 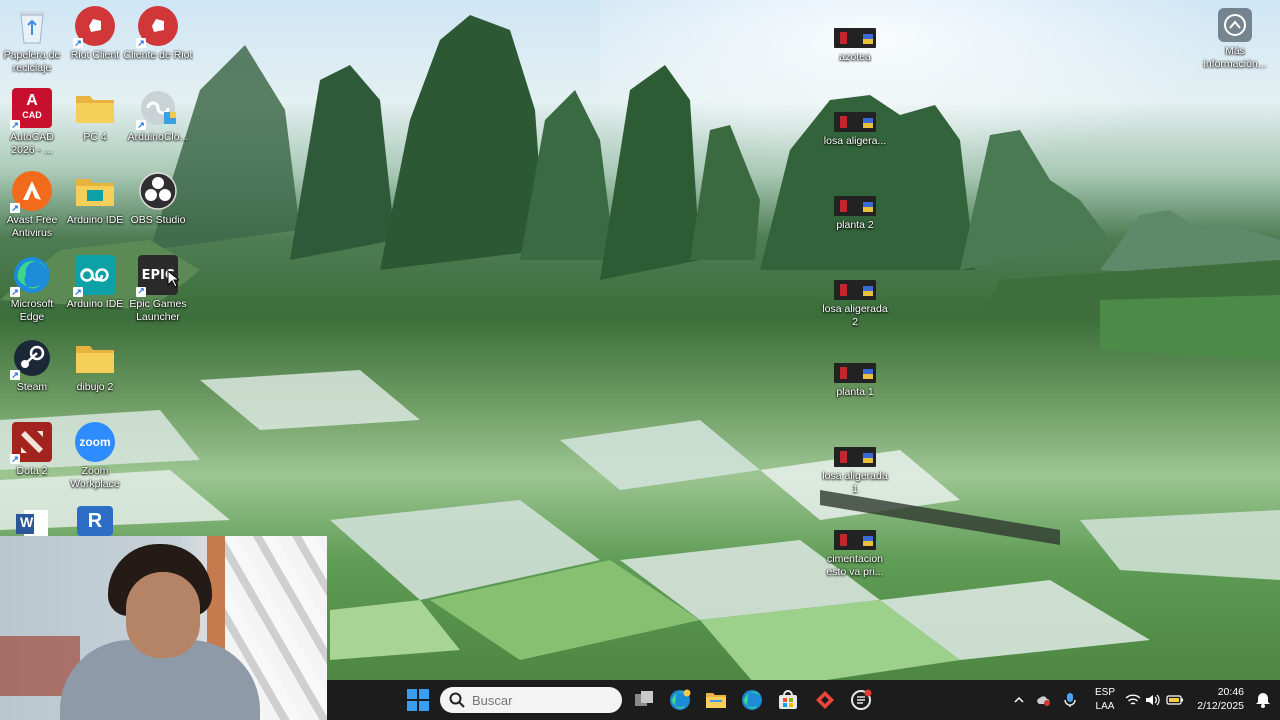 I want to click on icon-label: planta 1, so click(x=855, y=392).